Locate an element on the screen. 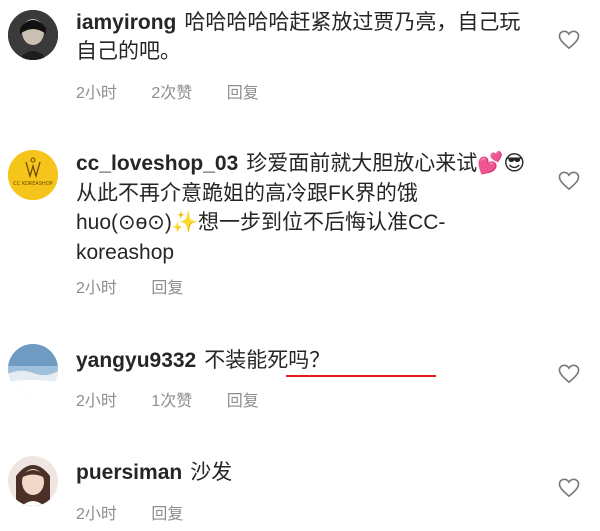 Image resolution: width=600 pixels, height=531 pixels. avatar-sky-landscape-icon is located at coordinates (33, 369).